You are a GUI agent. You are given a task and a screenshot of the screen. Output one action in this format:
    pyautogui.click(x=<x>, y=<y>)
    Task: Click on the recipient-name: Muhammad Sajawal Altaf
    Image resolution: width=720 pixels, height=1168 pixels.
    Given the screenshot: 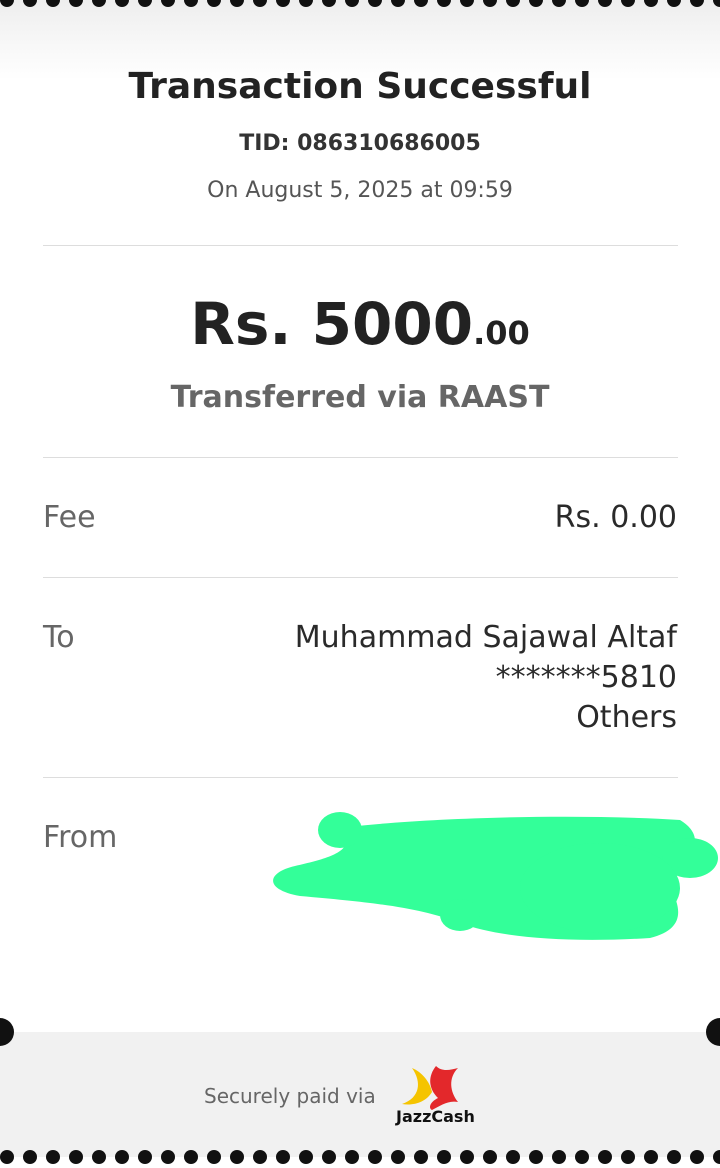 What is the action you would take?
    pyautogui.click(x=485, y=637)
    